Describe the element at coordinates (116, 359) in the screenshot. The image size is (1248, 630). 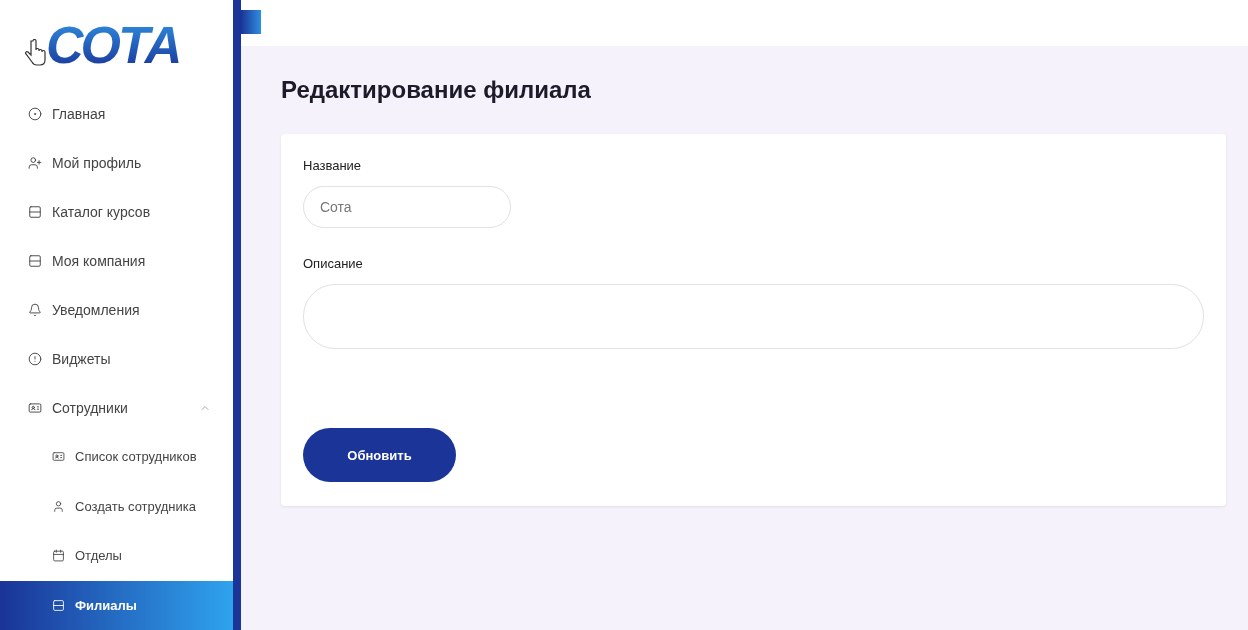
I see `sidebar-item: Виджеты` at that location.